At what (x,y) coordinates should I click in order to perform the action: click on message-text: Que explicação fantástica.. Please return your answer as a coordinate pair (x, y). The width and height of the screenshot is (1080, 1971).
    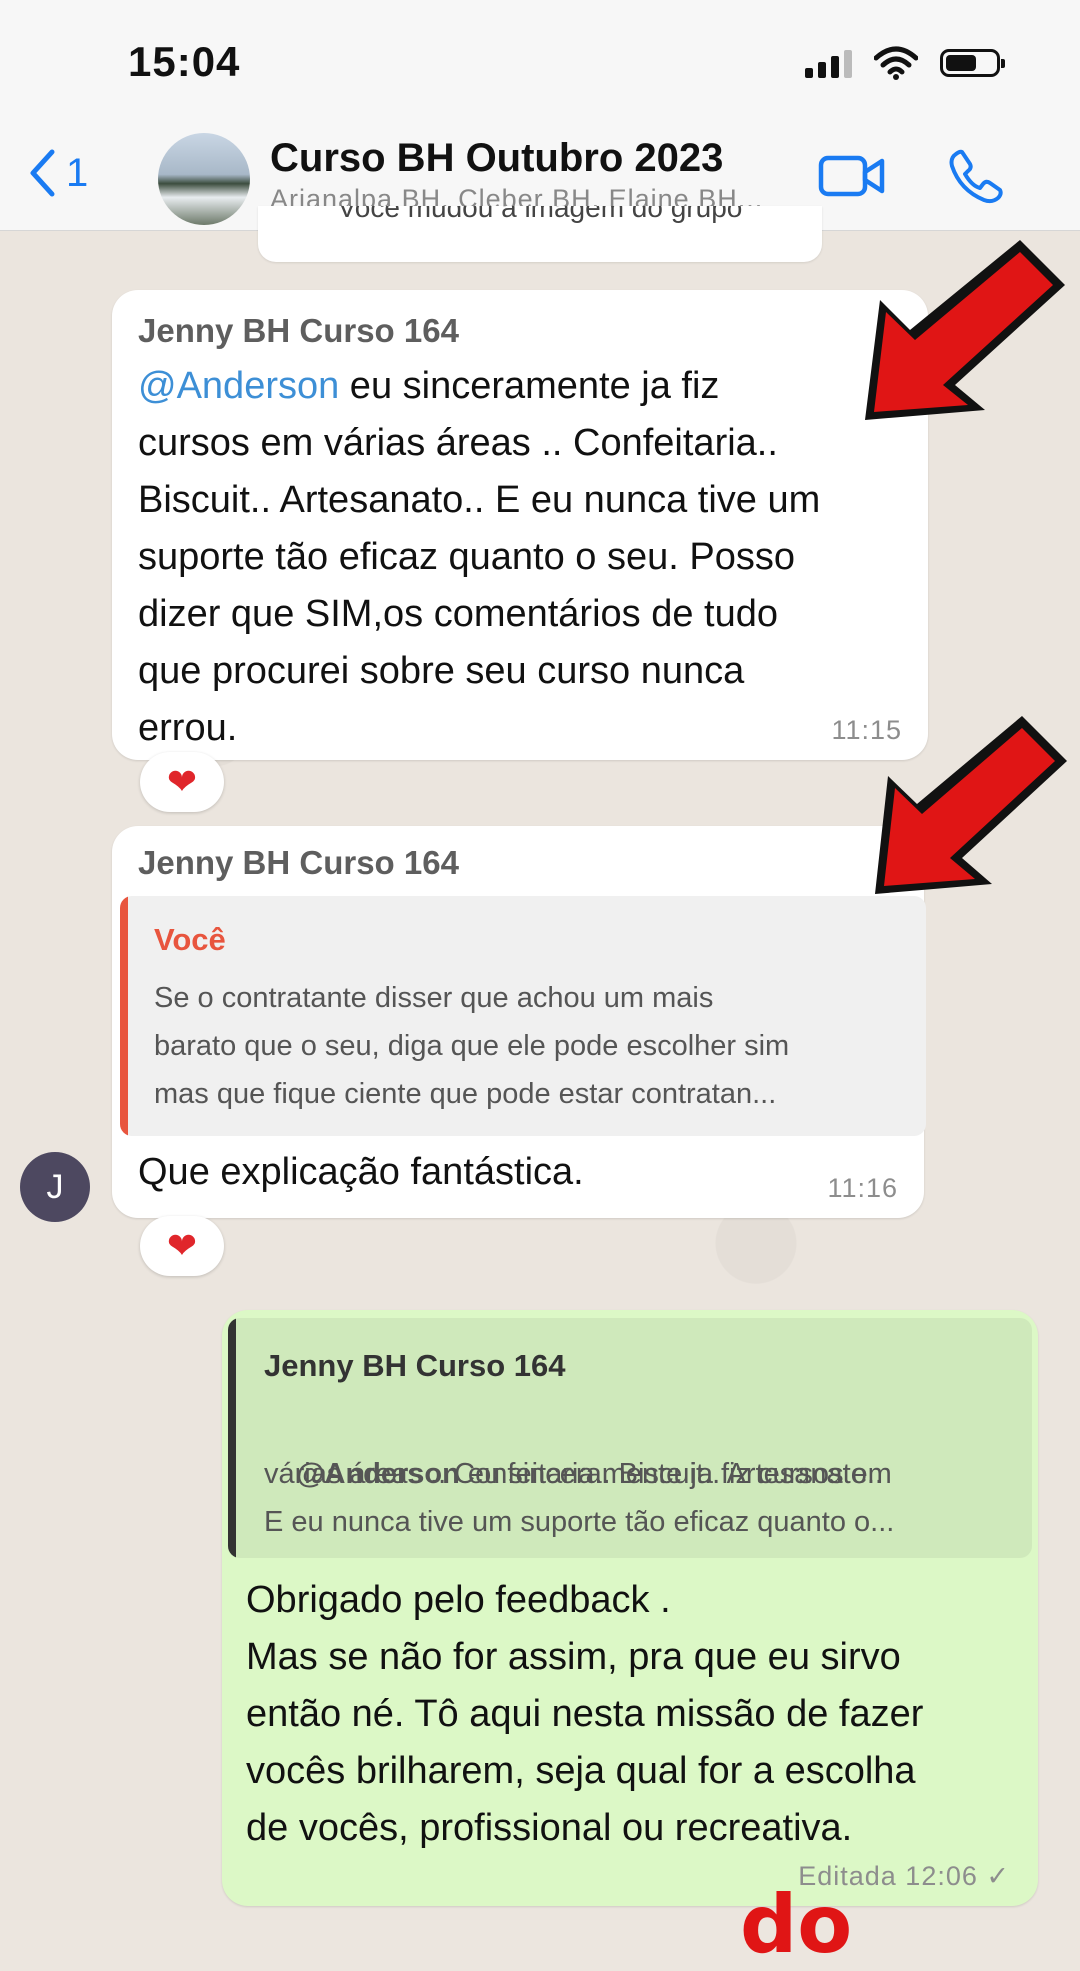
    Looking at the image, I should click on (361, 1172).